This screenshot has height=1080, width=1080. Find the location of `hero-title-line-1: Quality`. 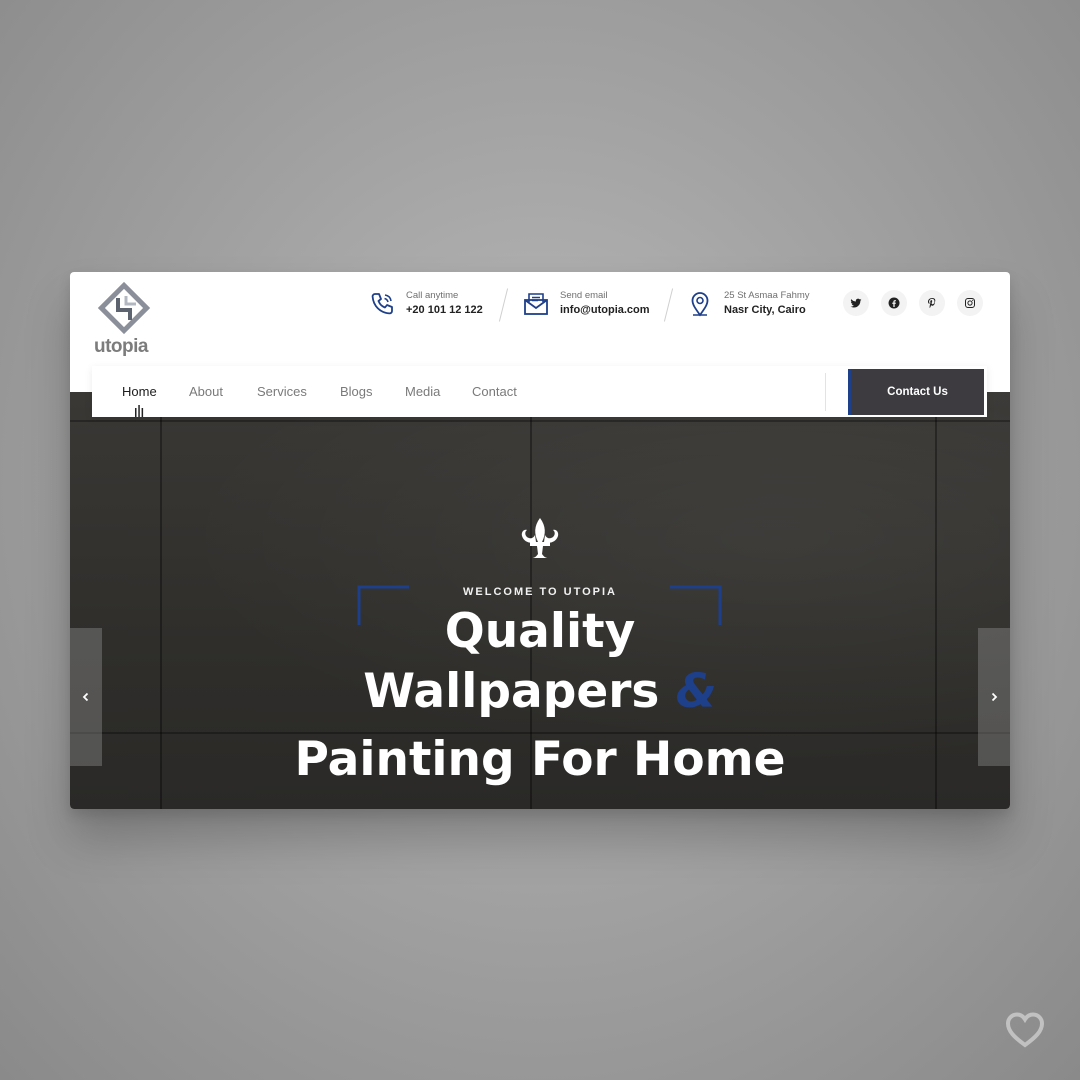

hero-title-line-1: Quality is located at coordinates (540, 631).